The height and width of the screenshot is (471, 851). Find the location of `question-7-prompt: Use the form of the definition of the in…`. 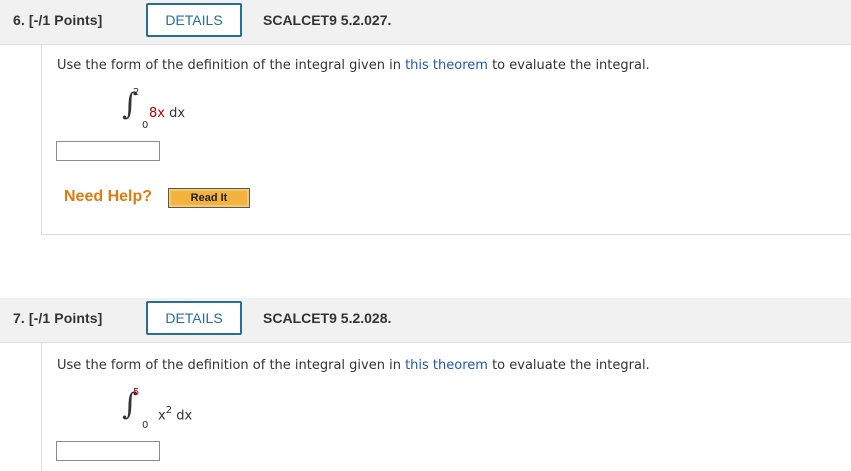

question-7-prompt: Use the form of the definition of the in… is located at coordinates (353, 365).